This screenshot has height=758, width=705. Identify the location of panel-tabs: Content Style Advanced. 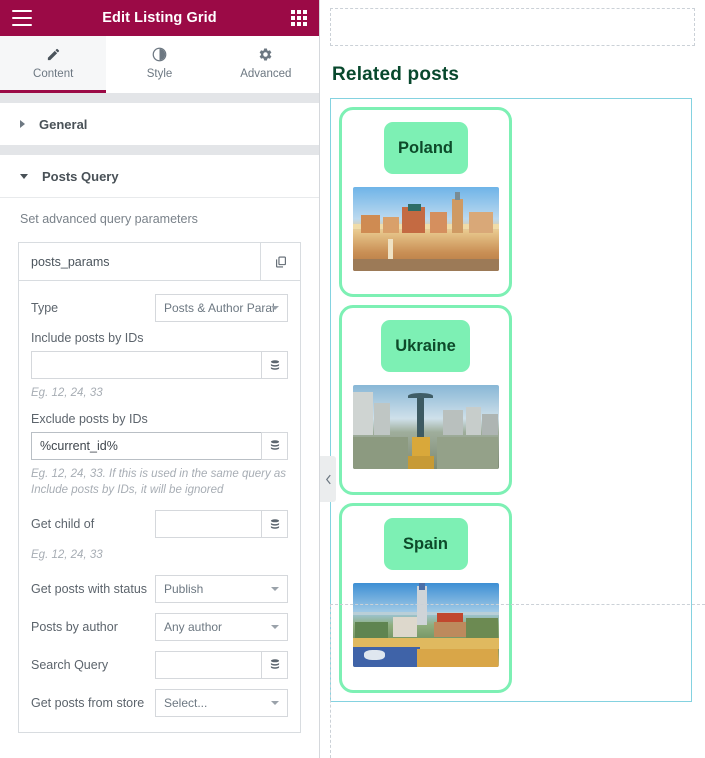
(159, 65).